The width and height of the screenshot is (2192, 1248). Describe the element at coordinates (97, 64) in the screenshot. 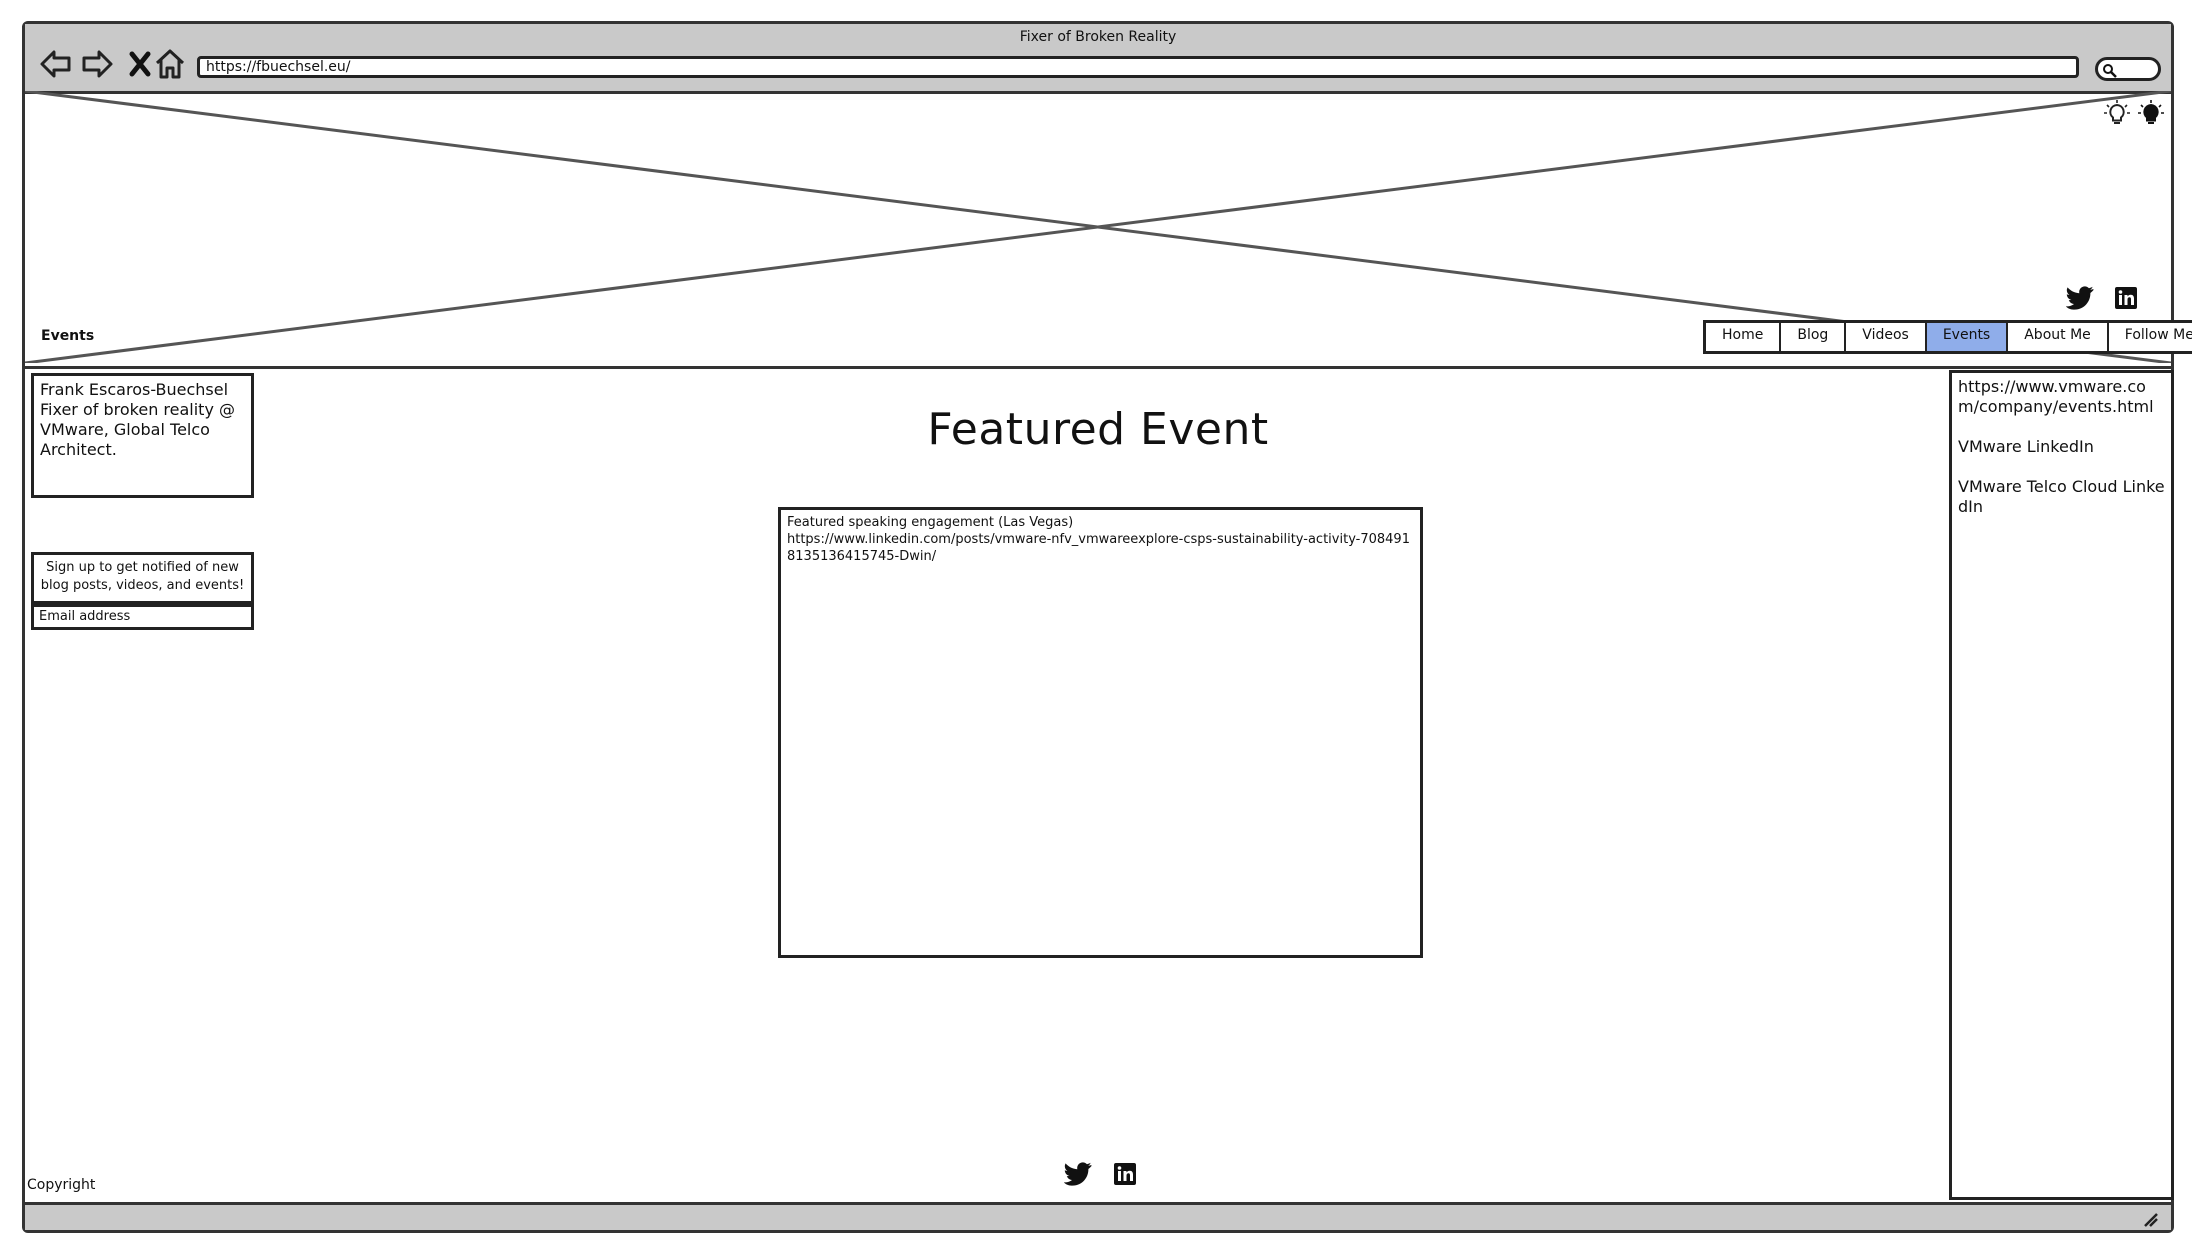

I see `arrow-right-icon` at that location.